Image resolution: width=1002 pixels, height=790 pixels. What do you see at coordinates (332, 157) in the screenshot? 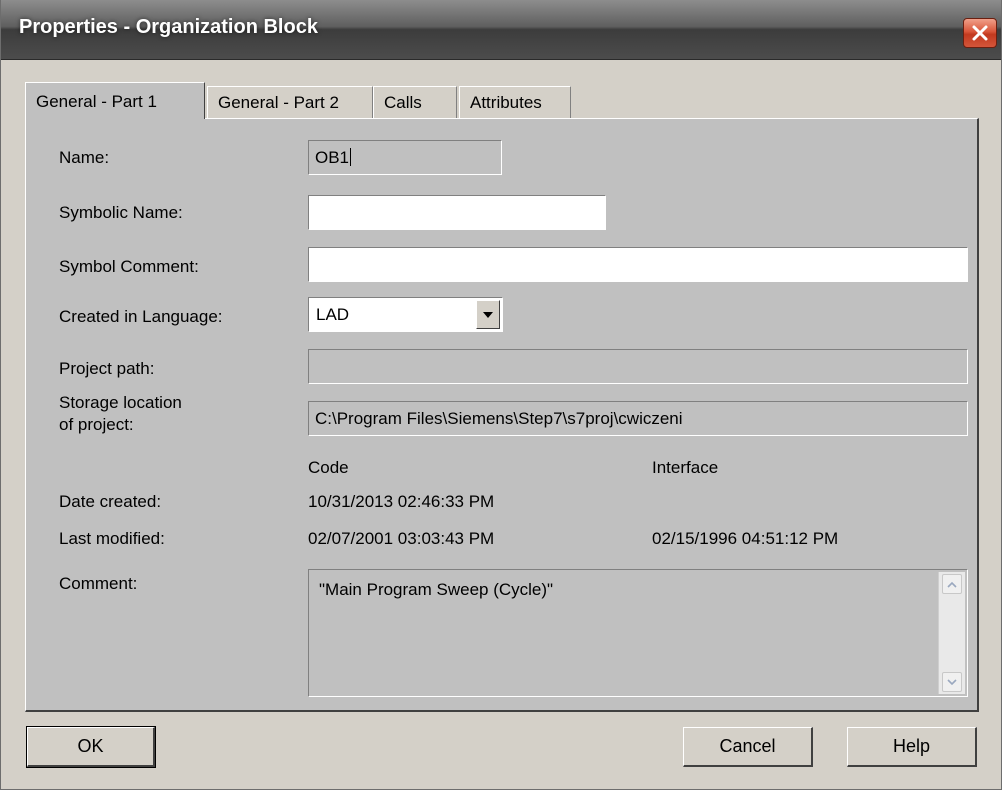
I see `name-value: OB1` at bounding box center [332, 157].